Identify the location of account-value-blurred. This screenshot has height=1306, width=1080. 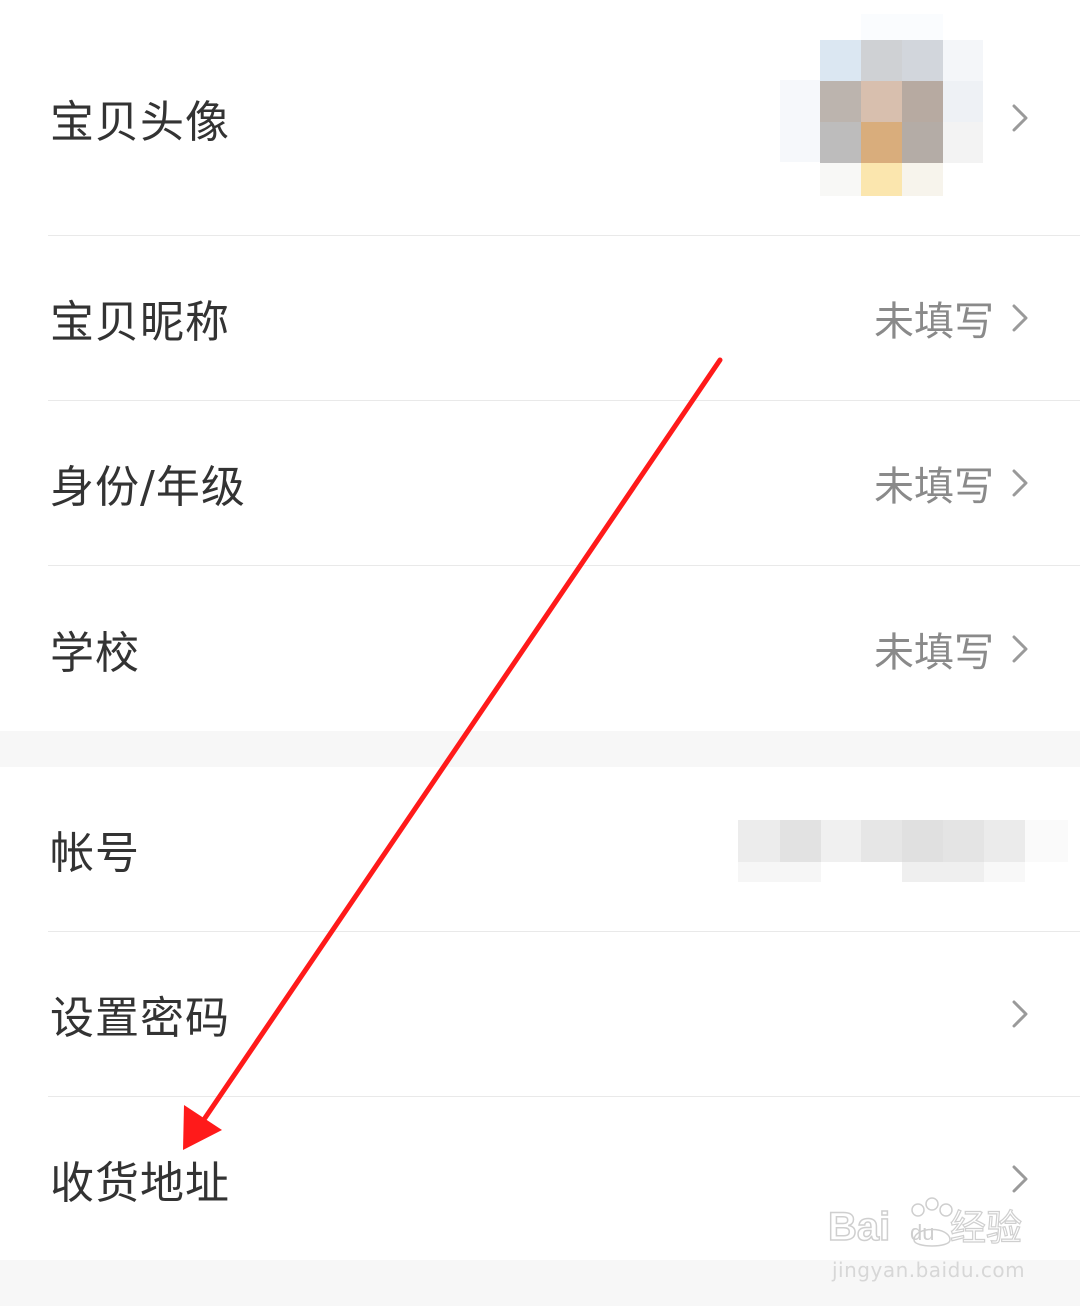
(903, 851).